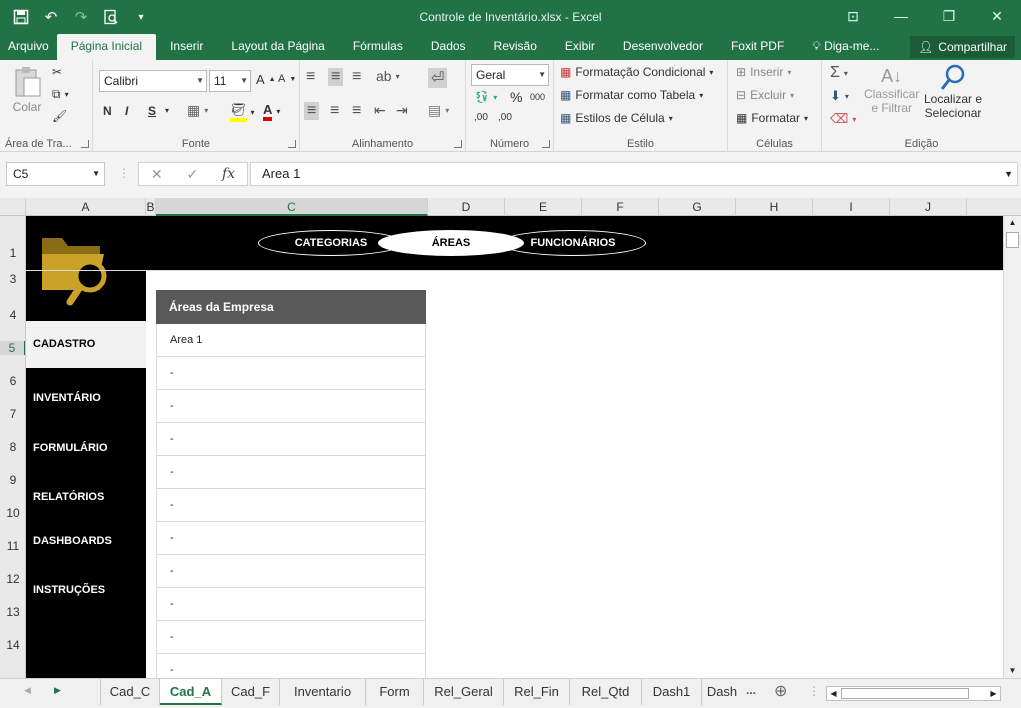  I want to click on table-row: Area 1, so click(291, 340).